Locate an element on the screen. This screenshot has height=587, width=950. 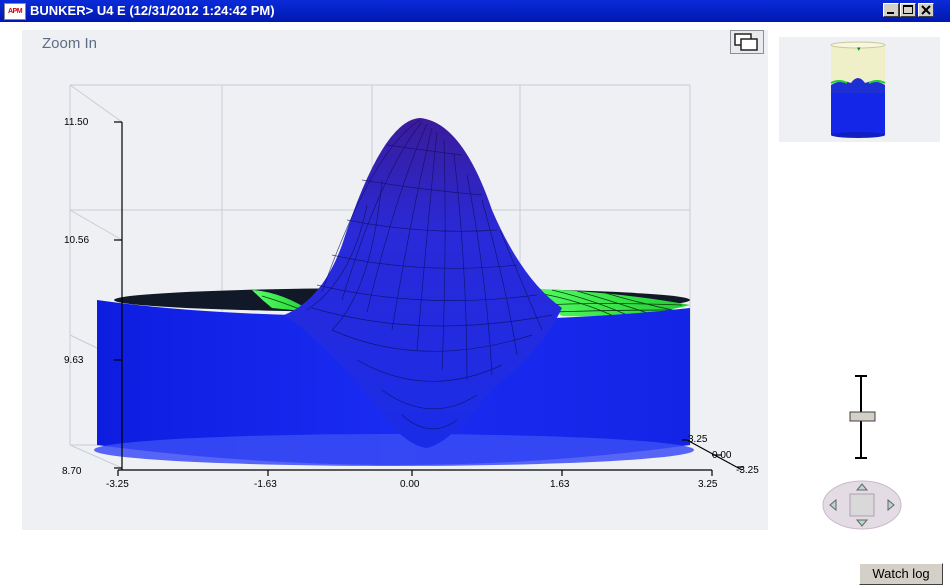
fit-view-button is located at coordinates (747, 42).